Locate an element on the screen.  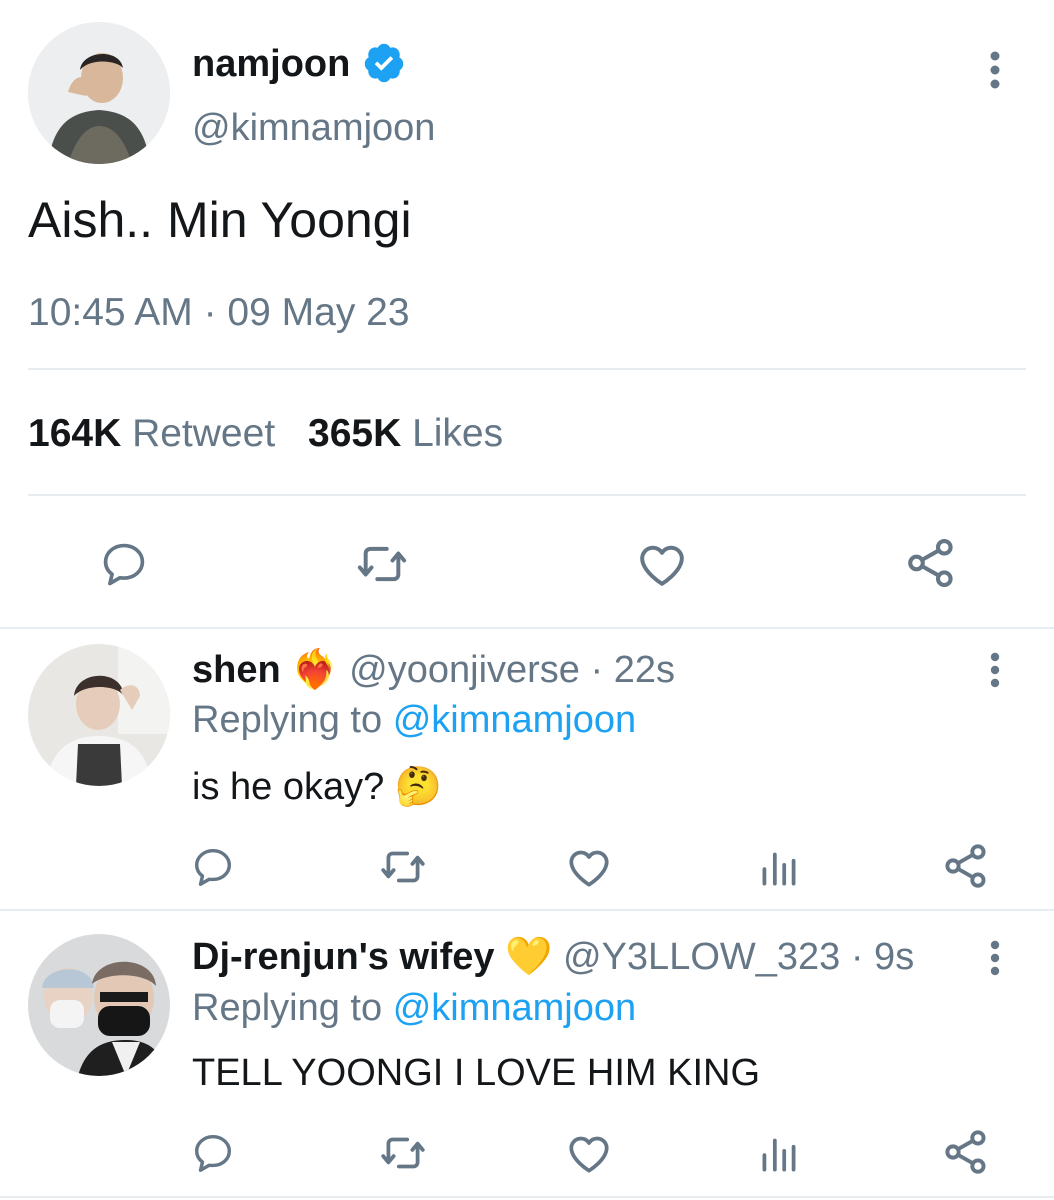
display-name-text: namjoon is located at coordinates (271, 64).